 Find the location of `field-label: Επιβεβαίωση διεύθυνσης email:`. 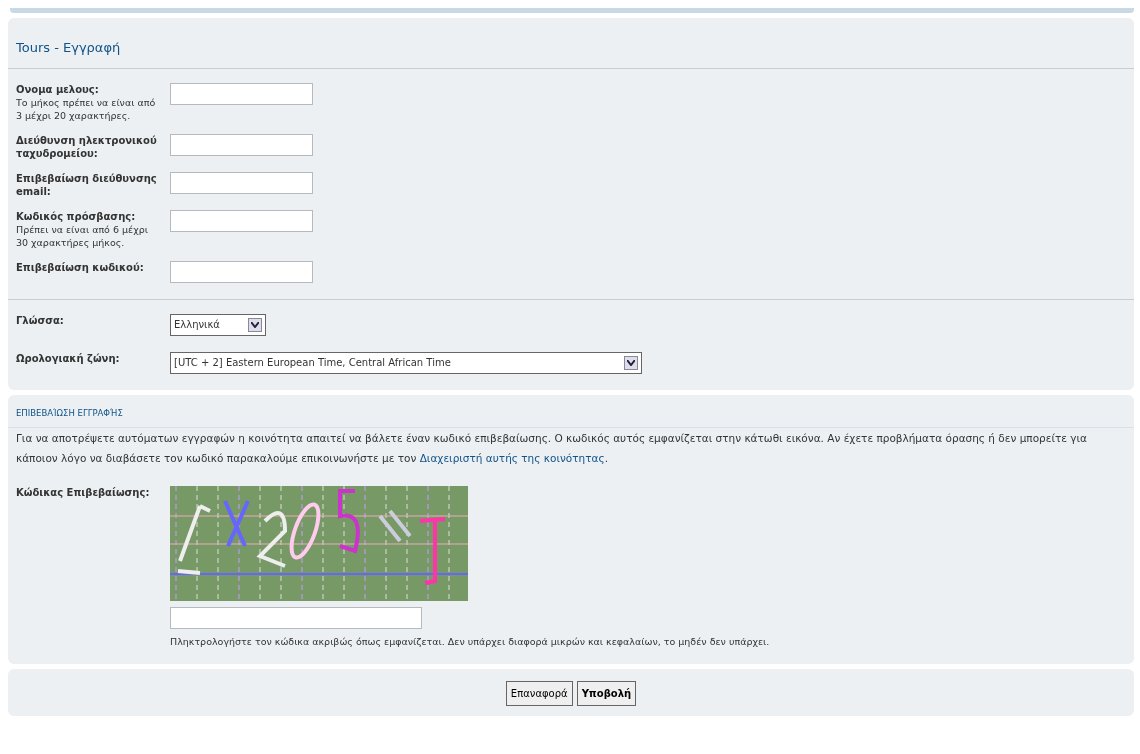

field-label: Επιβεβαίωση διεύθυνσης email: is located at coordinates (87, 184).